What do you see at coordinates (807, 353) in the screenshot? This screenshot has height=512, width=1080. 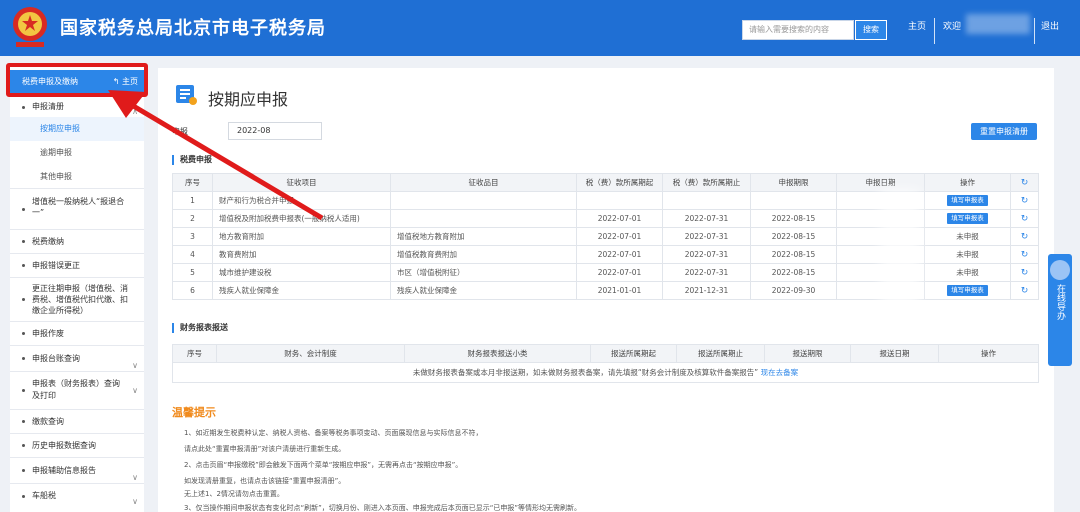 I see `col-header: 报送期限` at bounding box center [807, 353].